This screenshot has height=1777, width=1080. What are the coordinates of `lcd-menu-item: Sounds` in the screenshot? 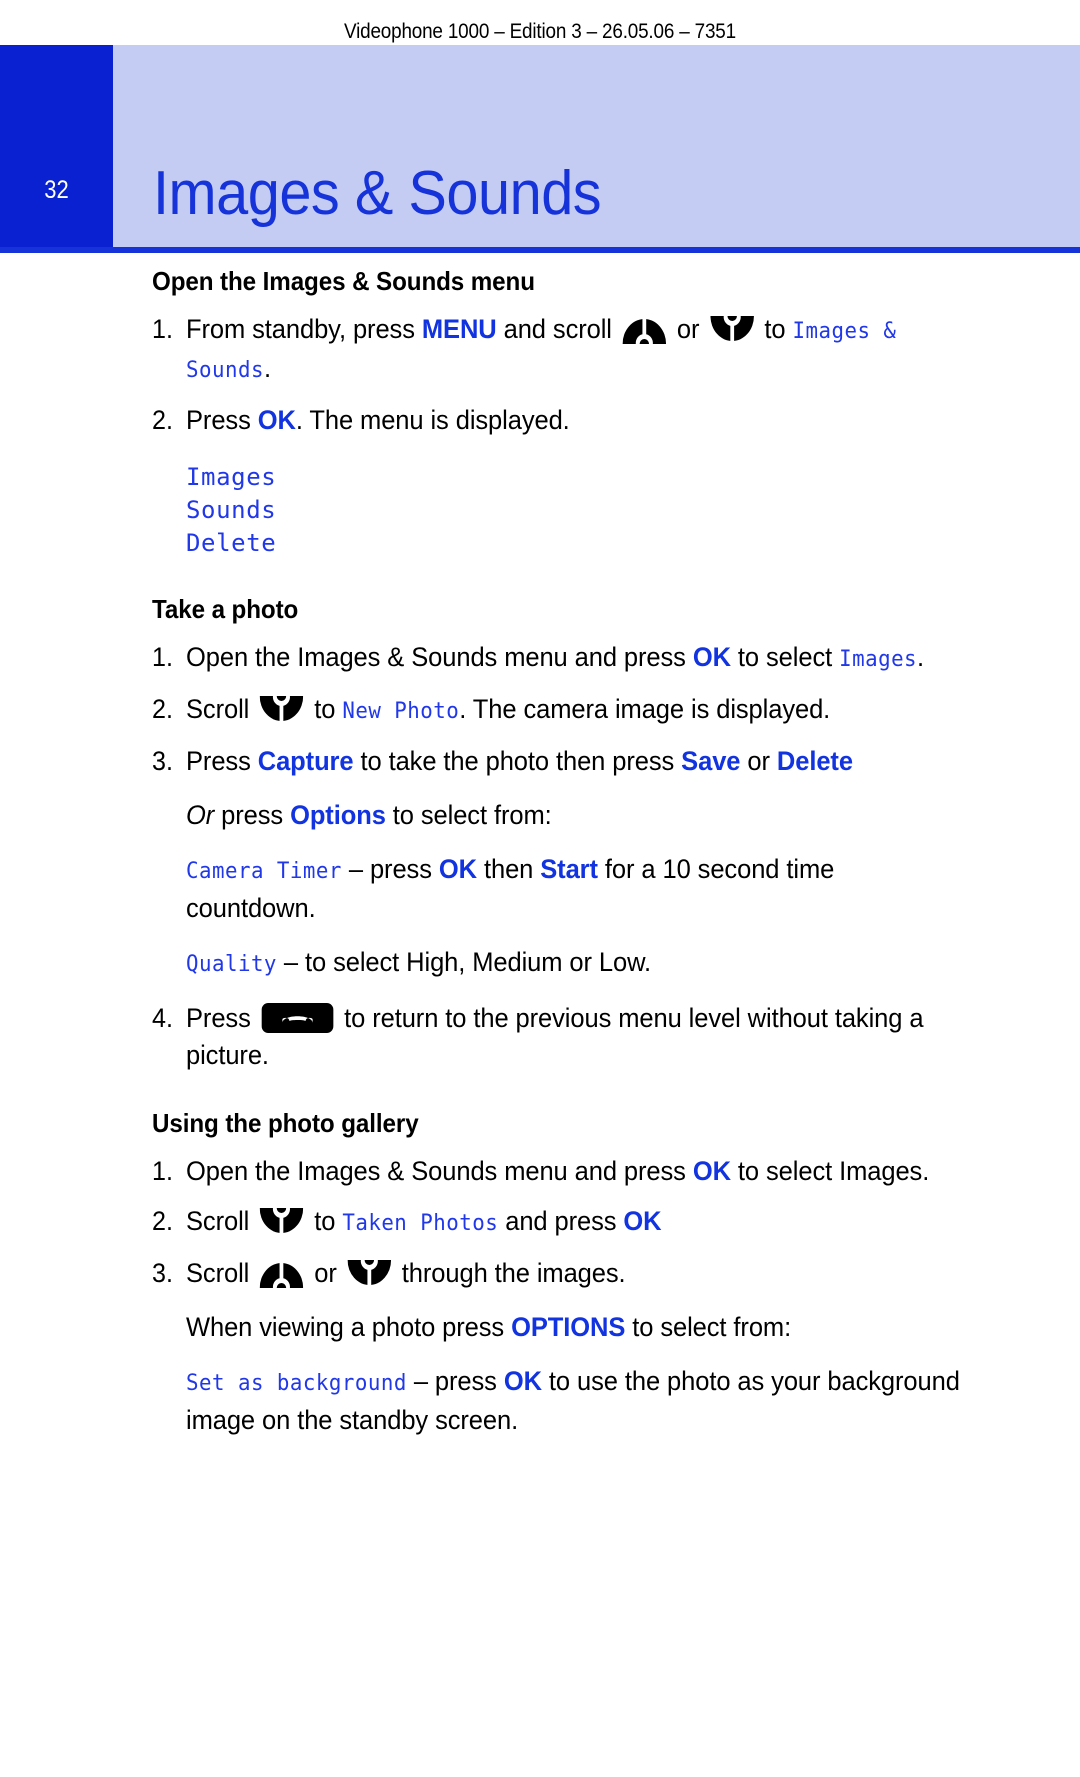 It's located at (231, 510).